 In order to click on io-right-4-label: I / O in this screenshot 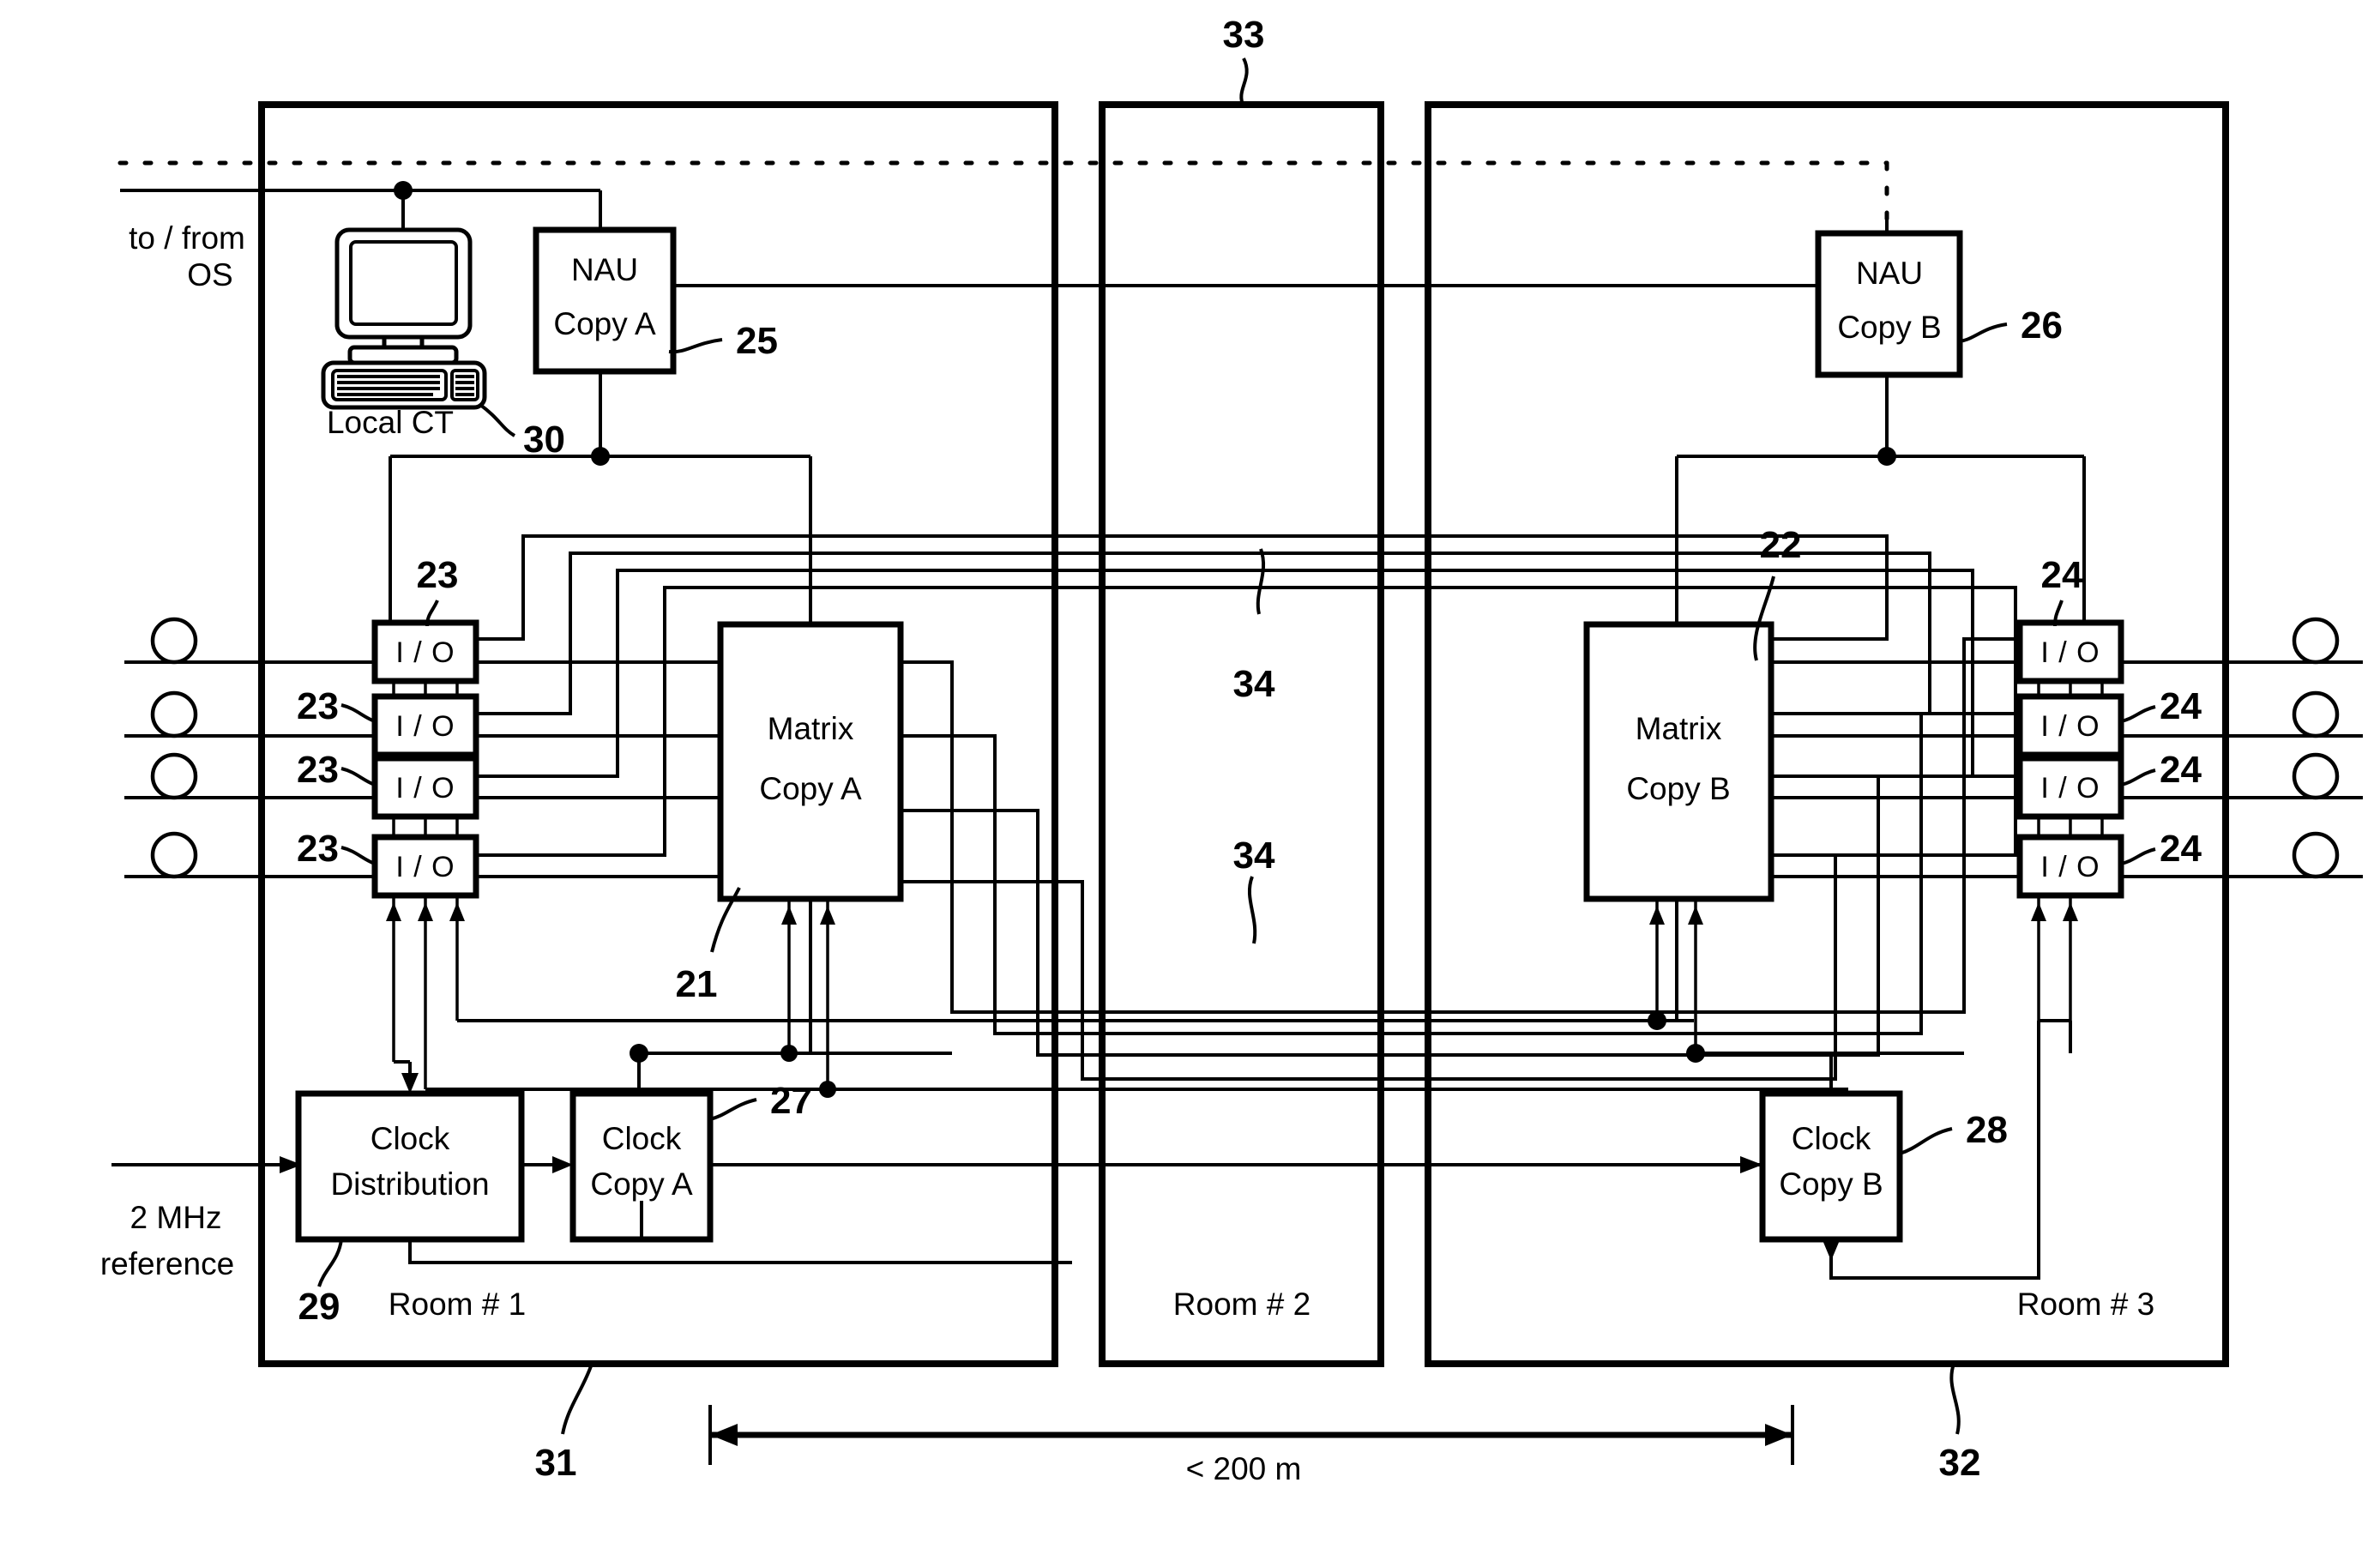, I will do `click(2070, 867)`.